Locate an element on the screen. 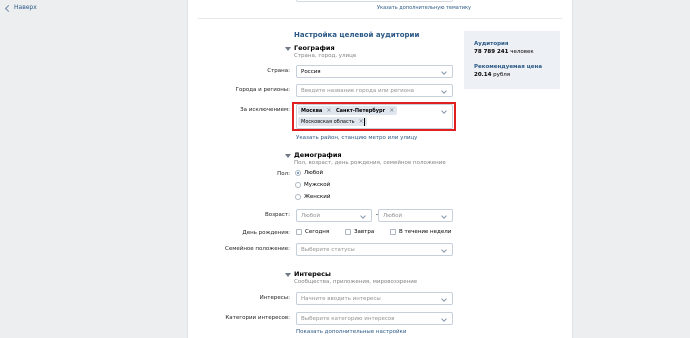  tag-label: Москва is located at coordinates (312, 110).